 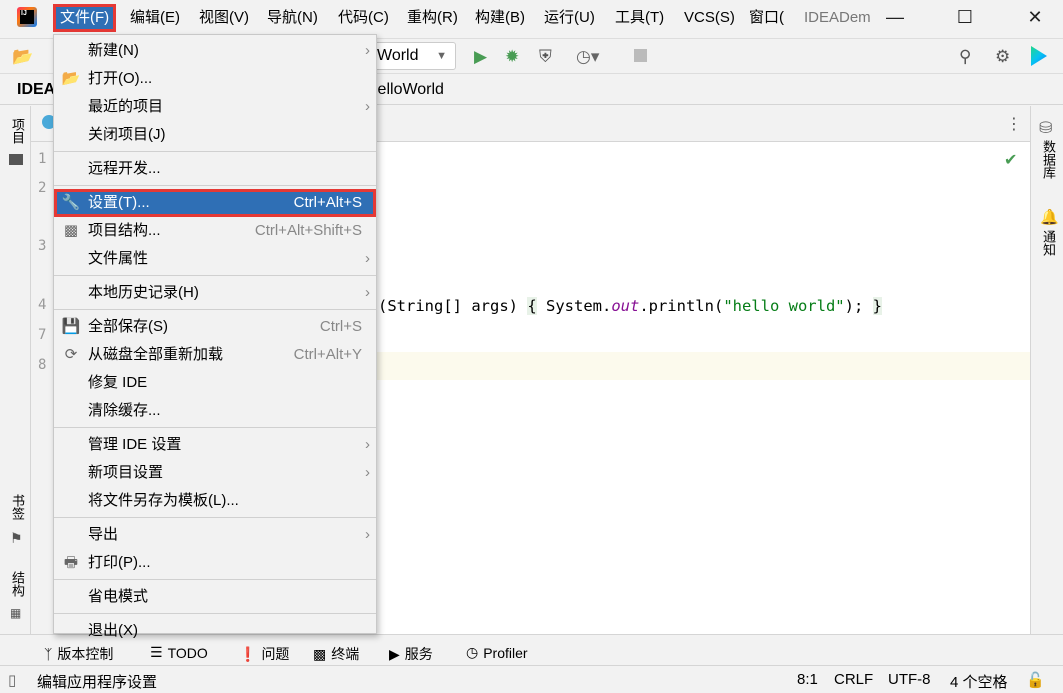 What do you see at coordinates (42, 335) in the screenshot?
I see `line-number: 7` at bounding box center [42, 335].